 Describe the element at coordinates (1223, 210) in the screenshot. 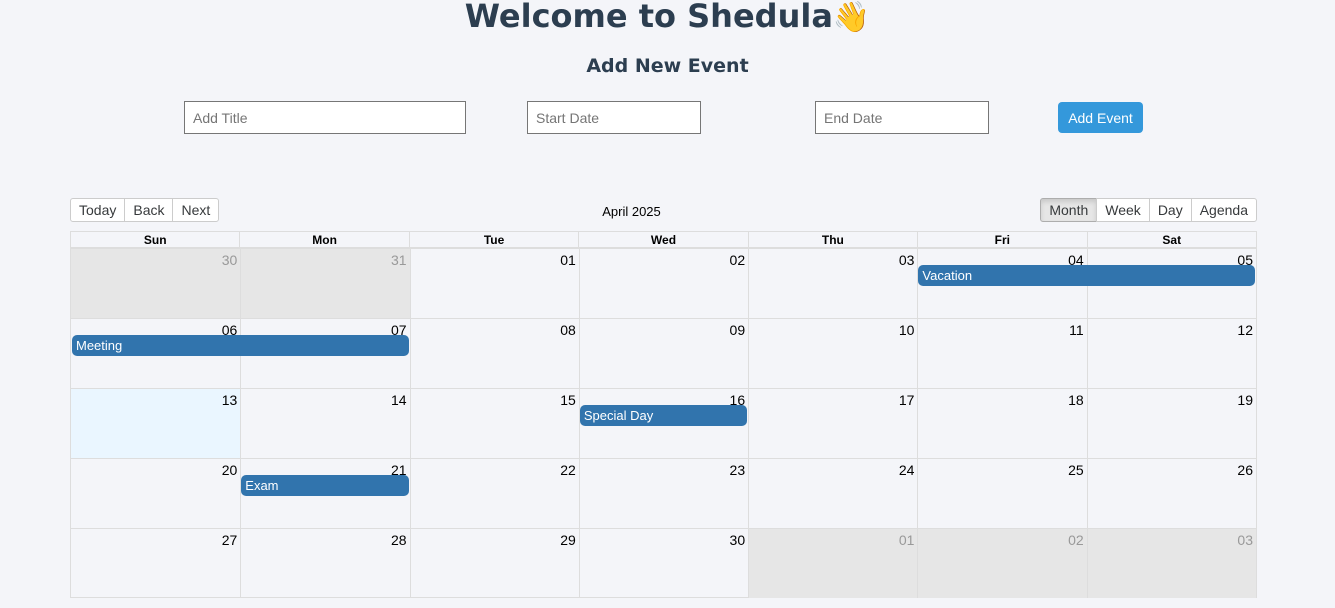

I see `agenda-view-button: Agenda` at that location.